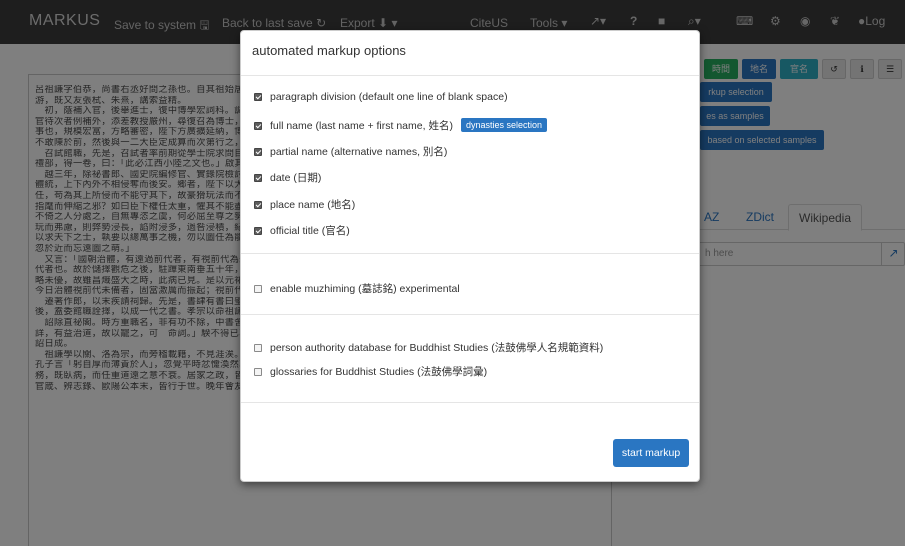  I want to click on modal-title: automated markup options, so click(329, 50).